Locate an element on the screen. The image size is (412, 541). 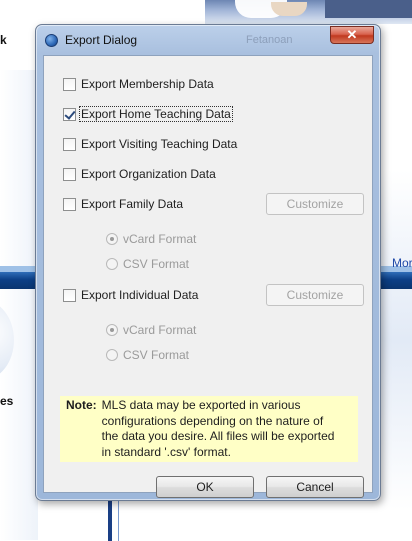
visiting-teaching-checkbox is located at coordinates (69, 144).